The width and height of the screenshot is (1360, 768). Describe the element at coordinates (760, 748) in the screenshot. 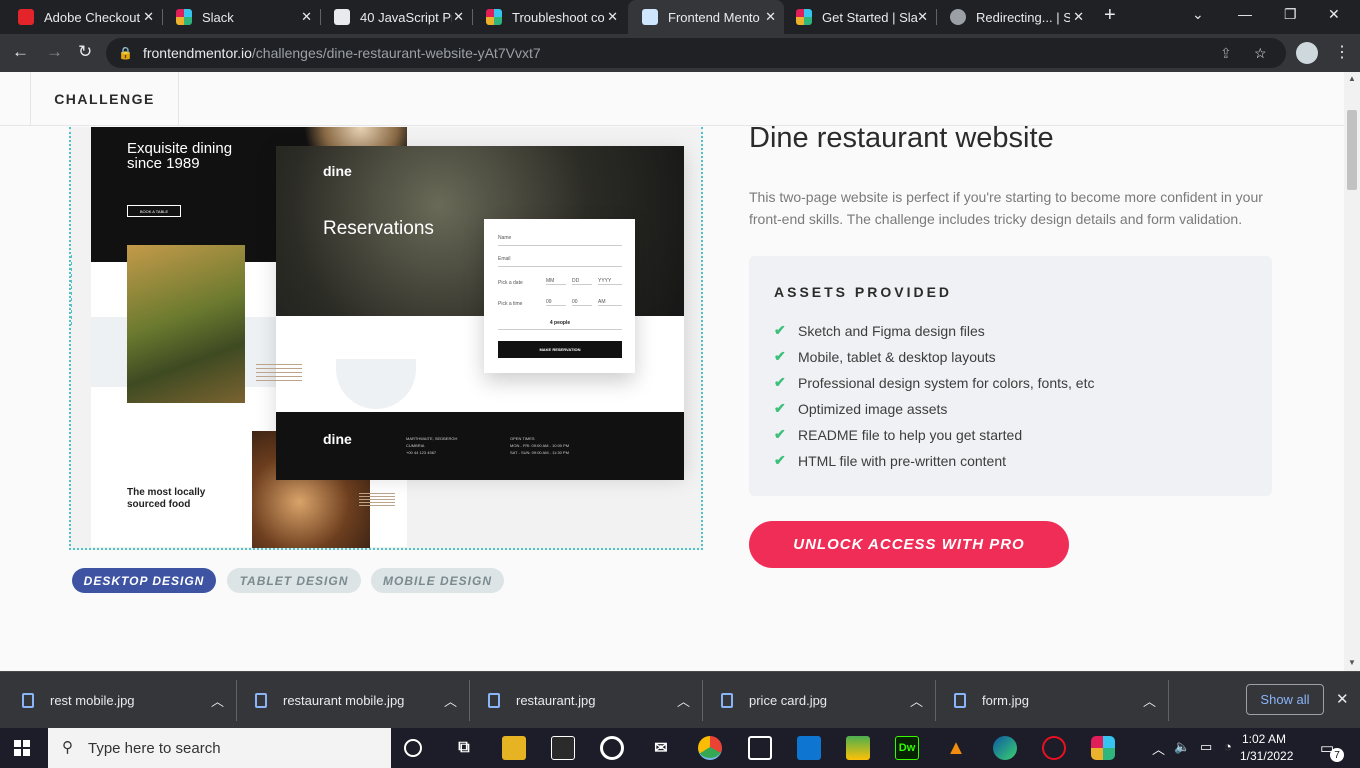

I see `terminal-icon` at that location.